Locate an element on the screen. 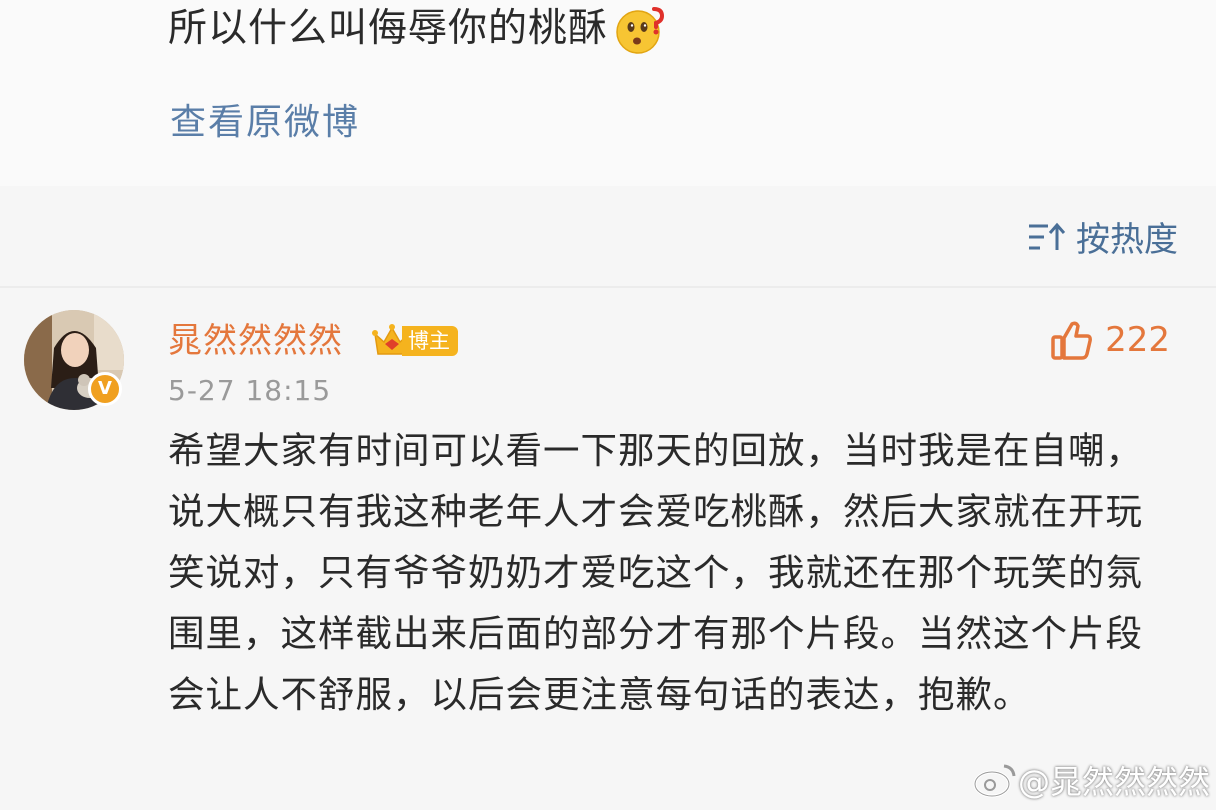 The image size is (1216, 810). avatar: V is located at coordinates (74, 360).